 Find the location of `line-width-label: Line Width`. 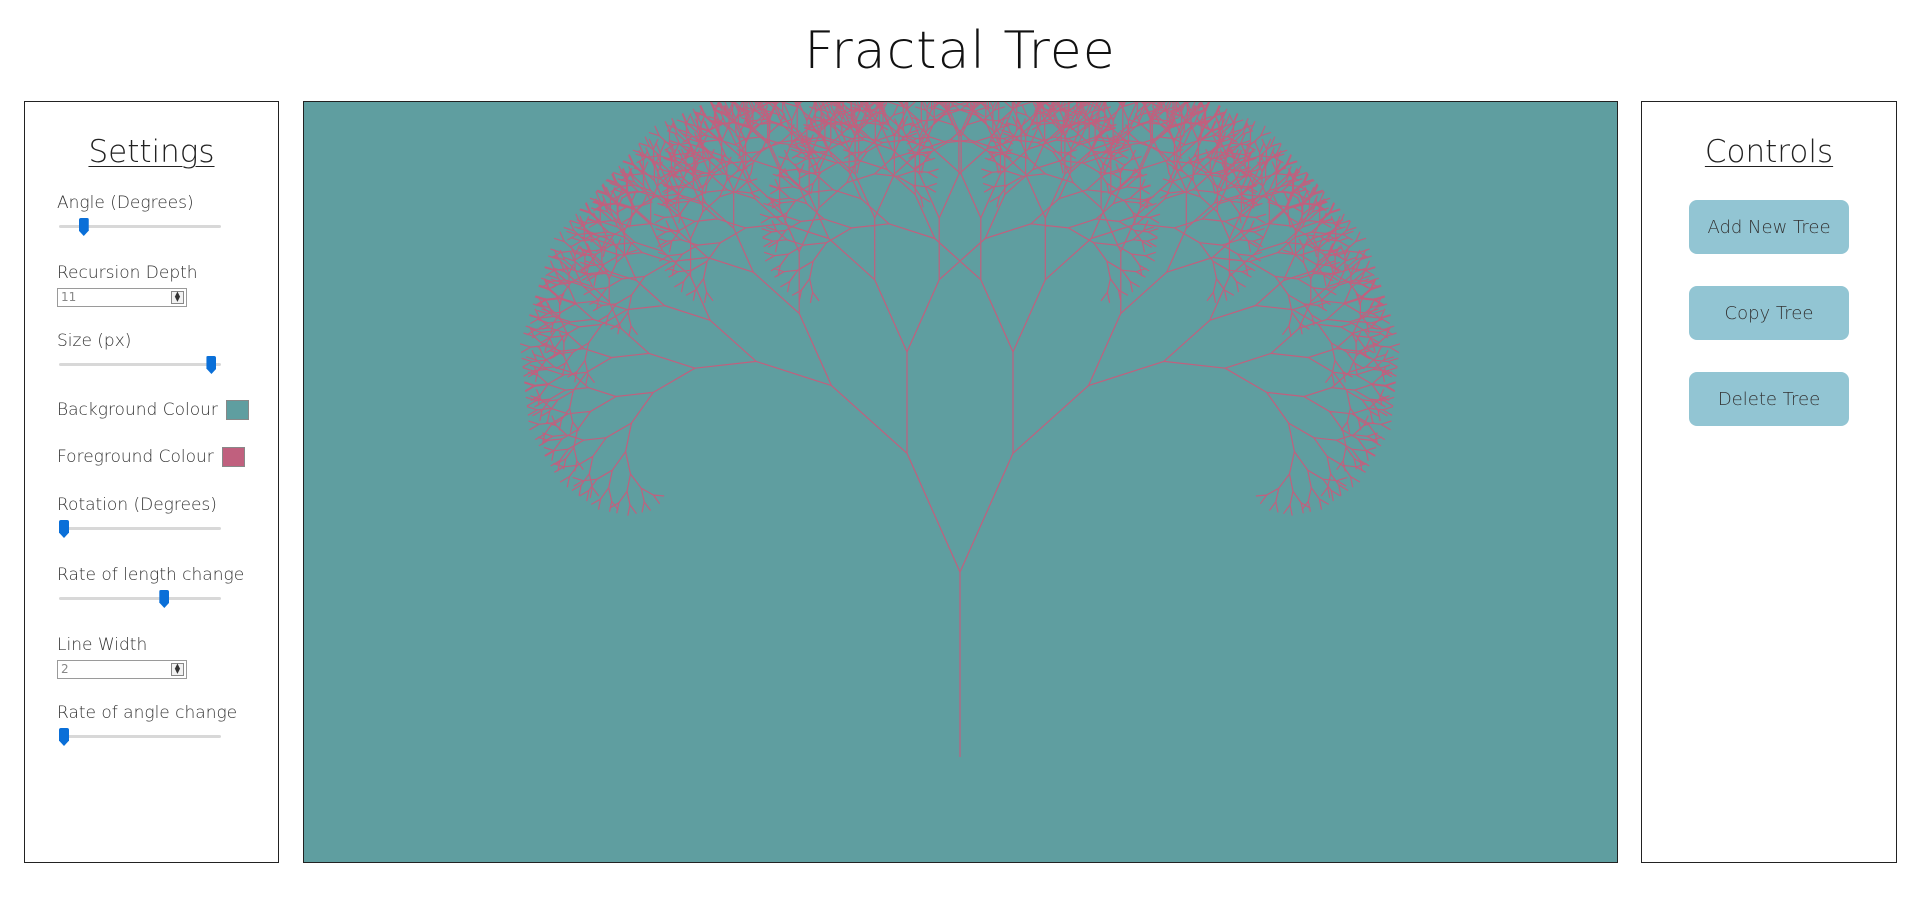

line-width-label: Line Width is located at coordinates (102, 645).